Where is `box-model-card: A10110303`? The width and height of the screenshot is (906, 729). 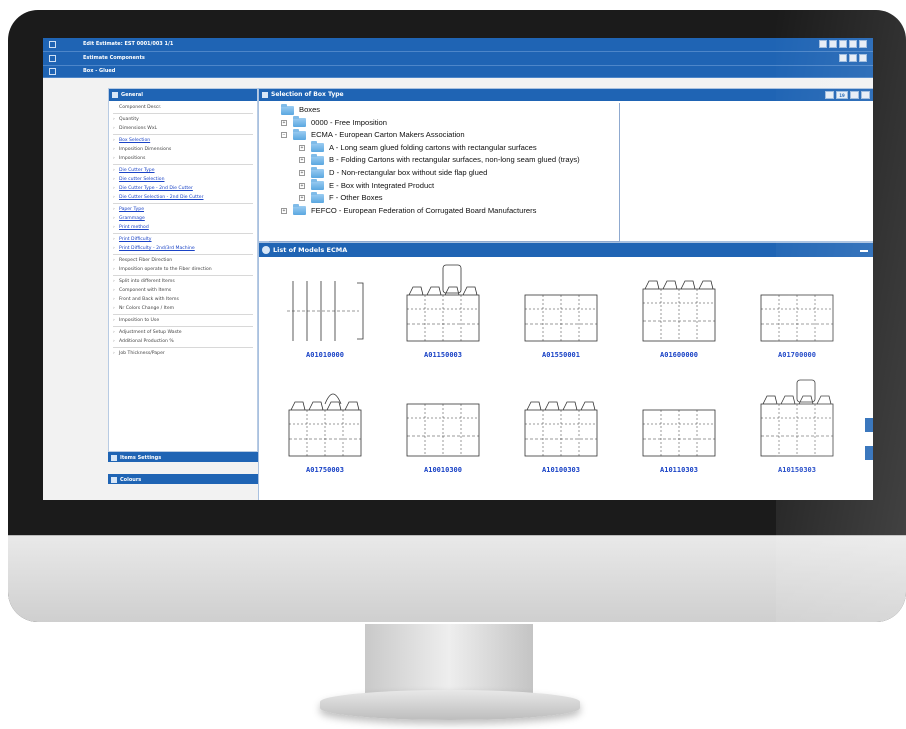 box-model-card: A10110303 is located at coordinates (679, 428).